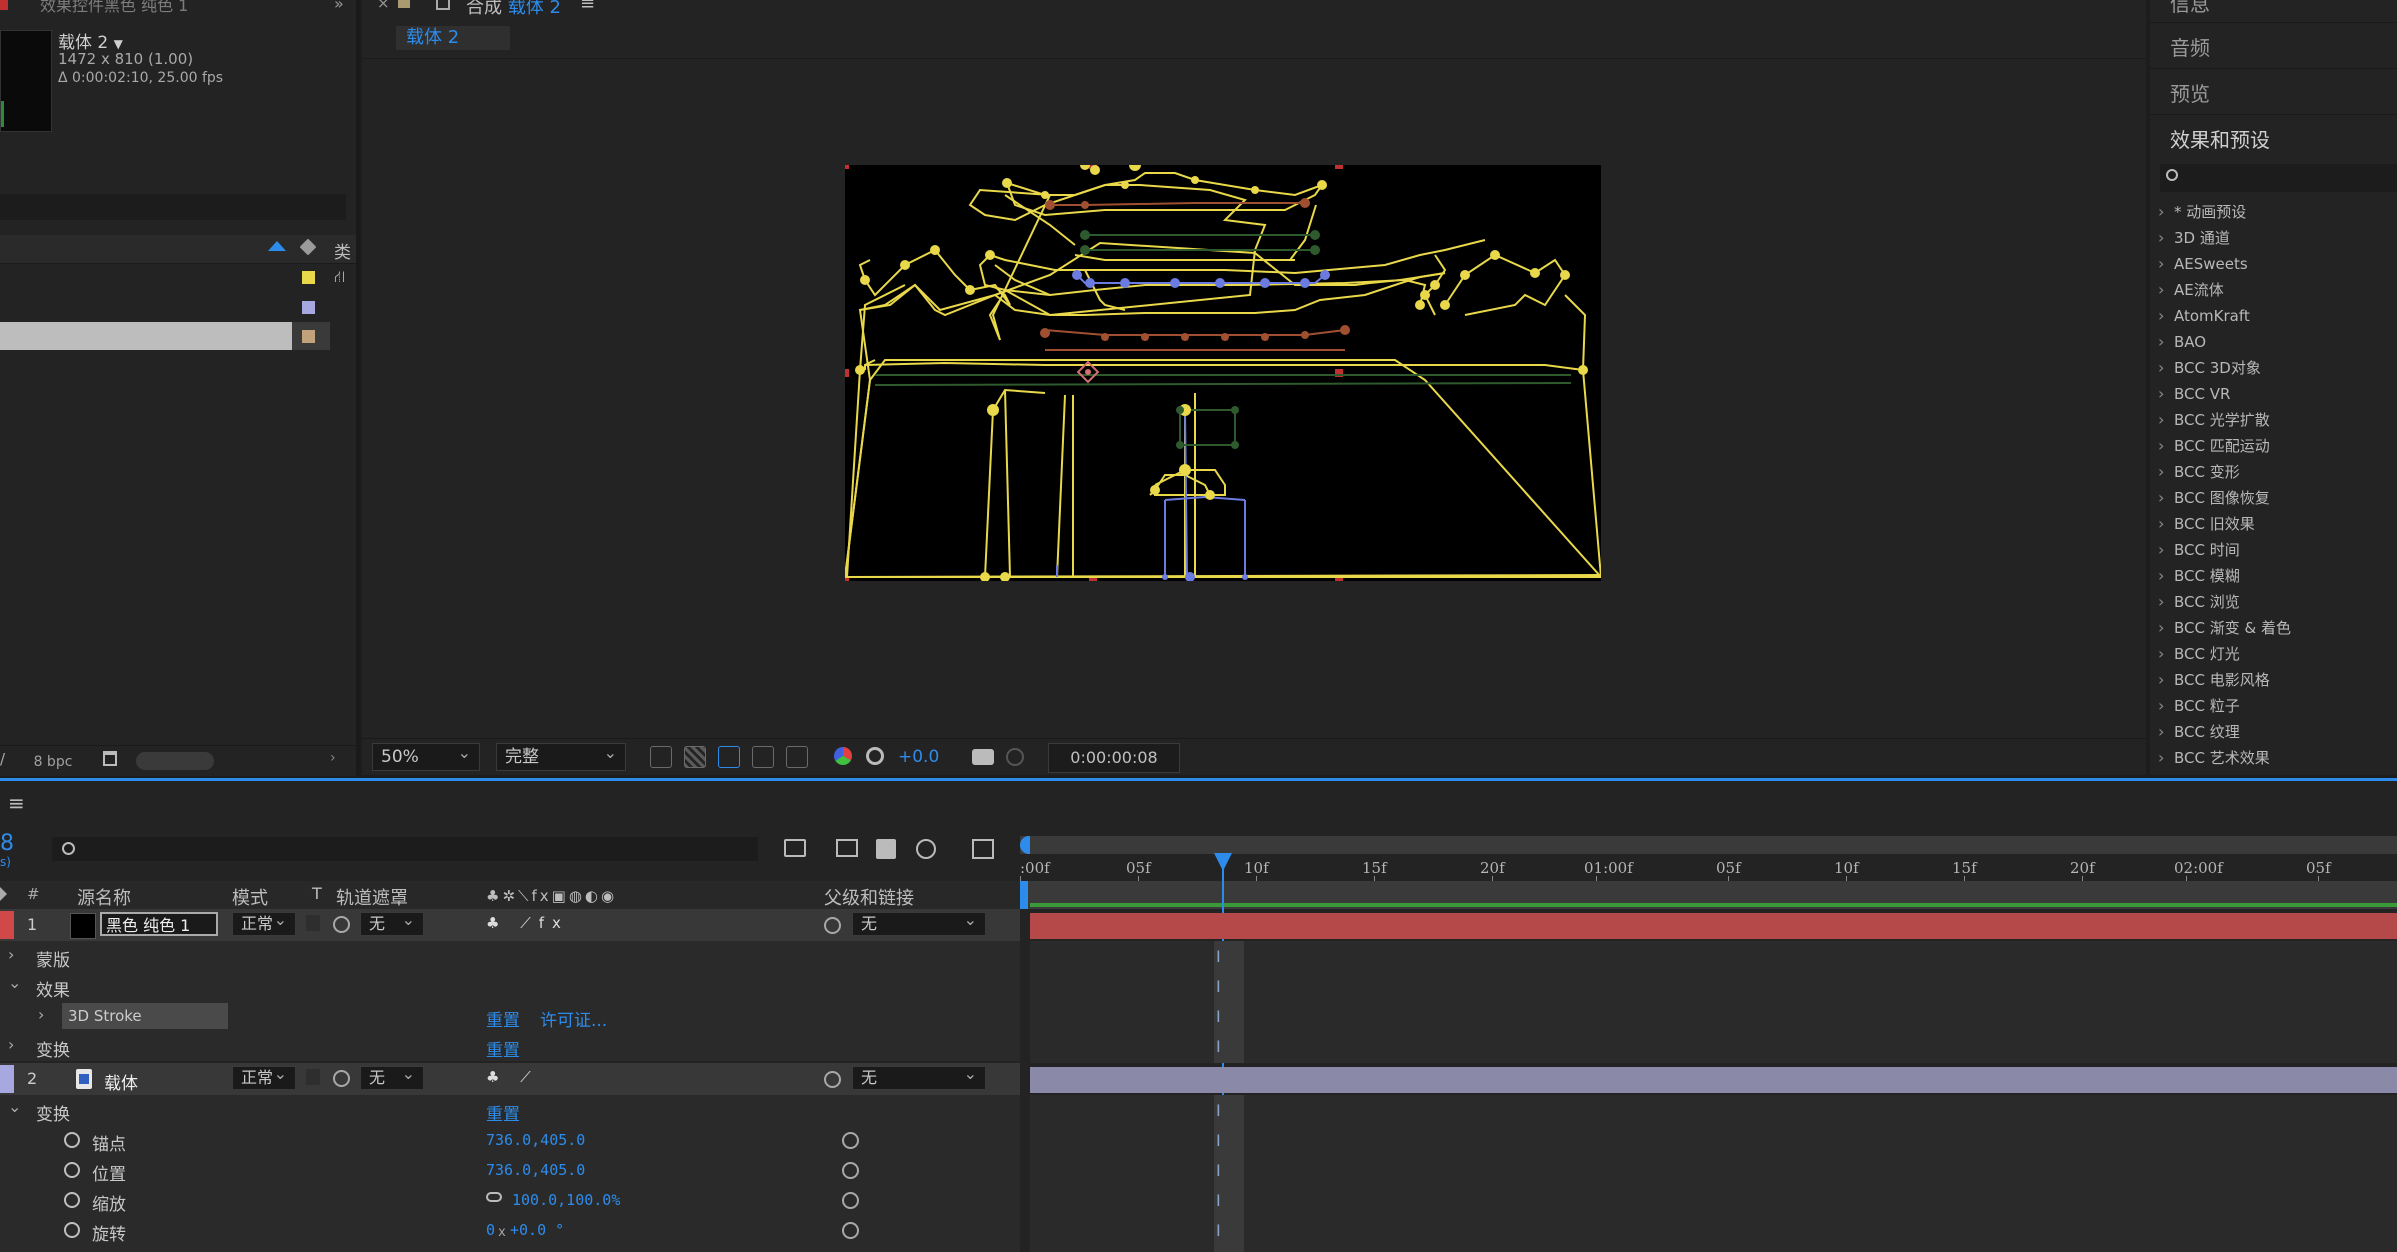 Image resolution: width=2397 pixels, height=1252 pixels. I want to click on resolution-dropdown: 完整, so click(561, 755).